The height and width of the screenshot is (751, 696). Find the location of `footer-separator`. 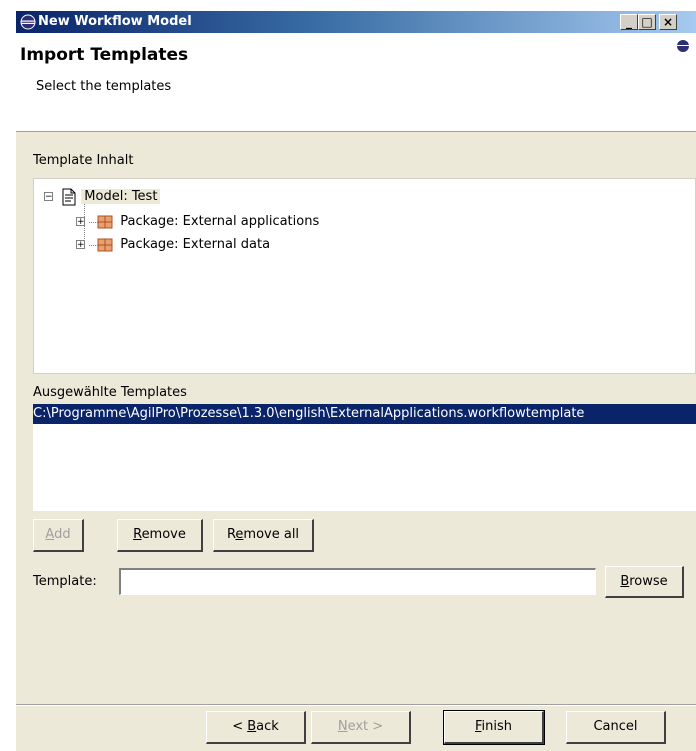

footer-separator is located at coordinates (356, 705).